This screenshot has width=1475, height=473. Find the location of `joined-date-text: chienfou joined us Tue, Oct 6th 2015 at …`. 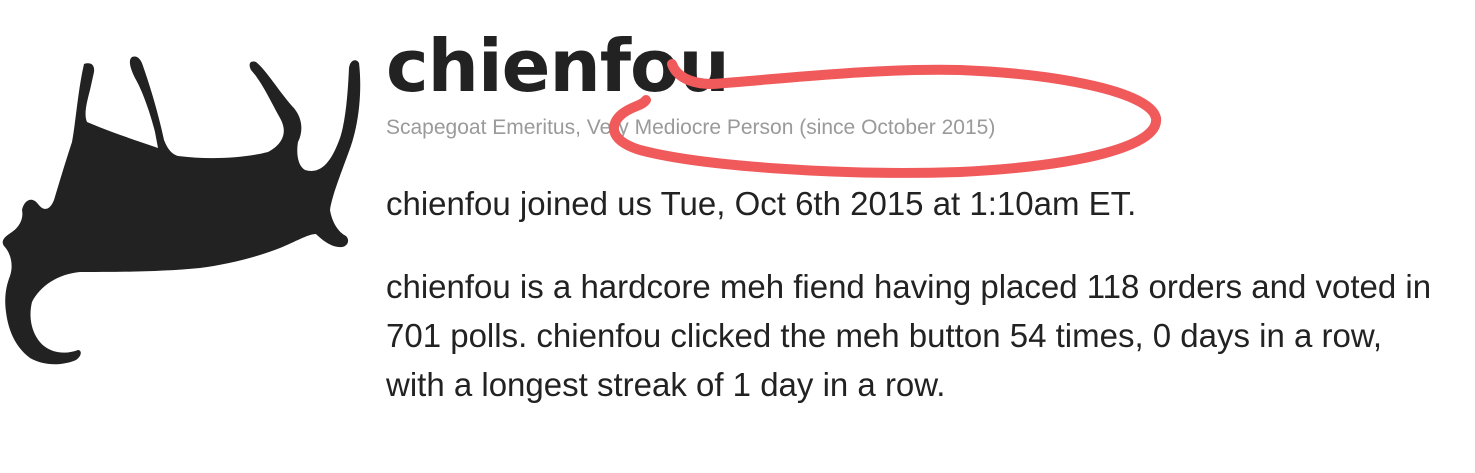

joined-date-text: chienfou joined us Tue, Oct 6th 2015 at … is located at coordinates (761, 203).